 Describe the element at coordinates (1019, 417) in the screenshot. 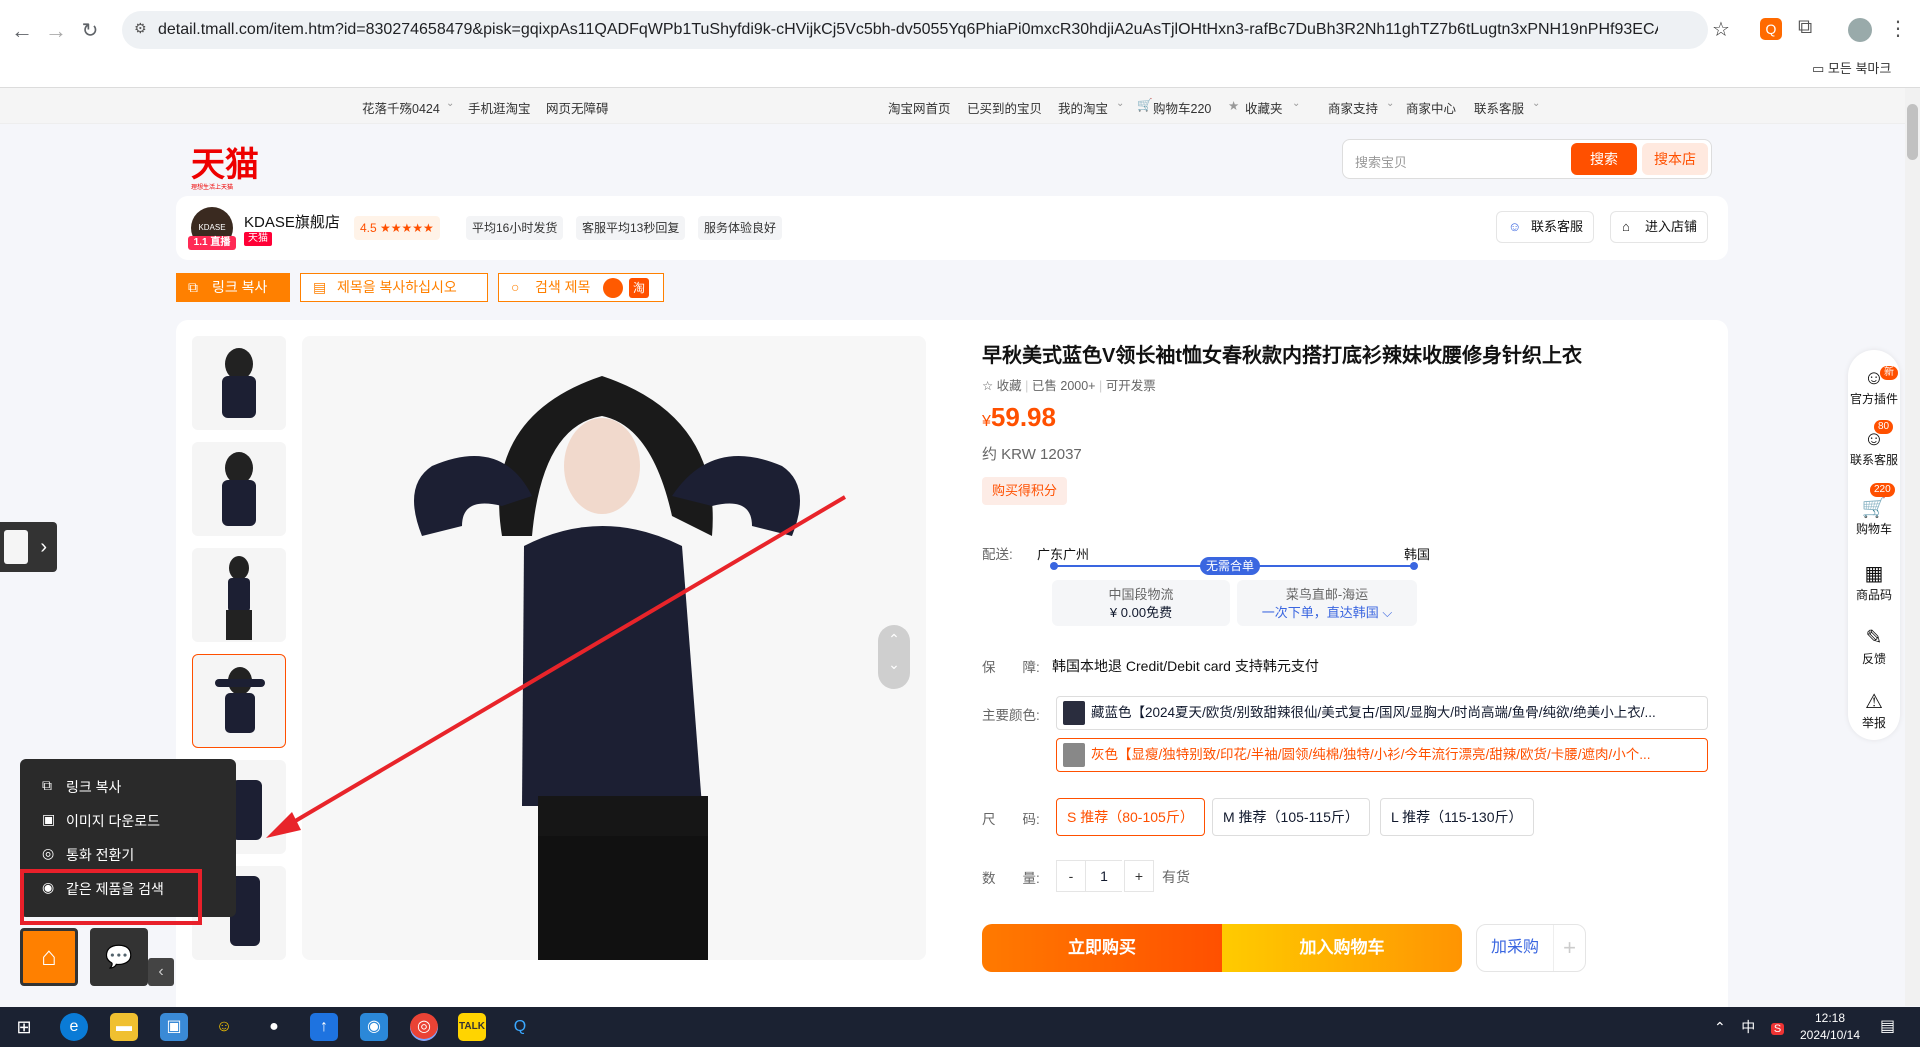

I see `product-price: ¥59.98` at that location.